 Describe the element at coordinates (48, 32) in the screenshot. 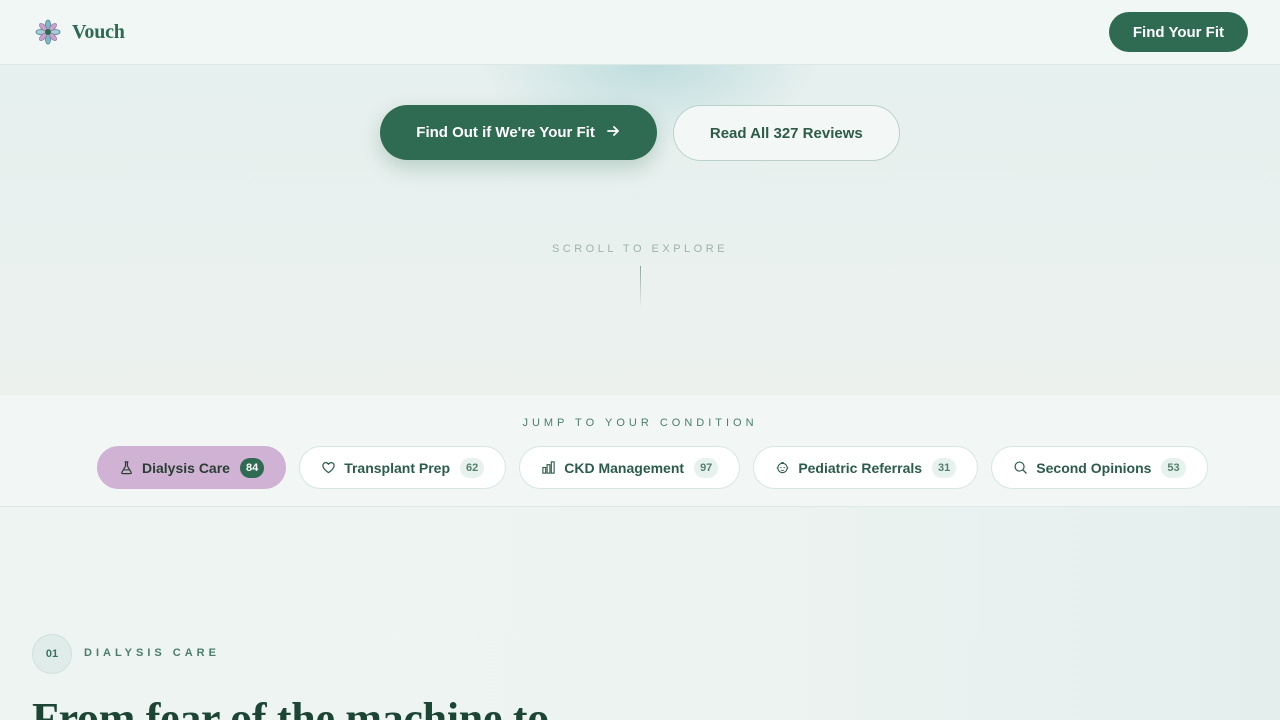

I see `flower-icon` at that location.